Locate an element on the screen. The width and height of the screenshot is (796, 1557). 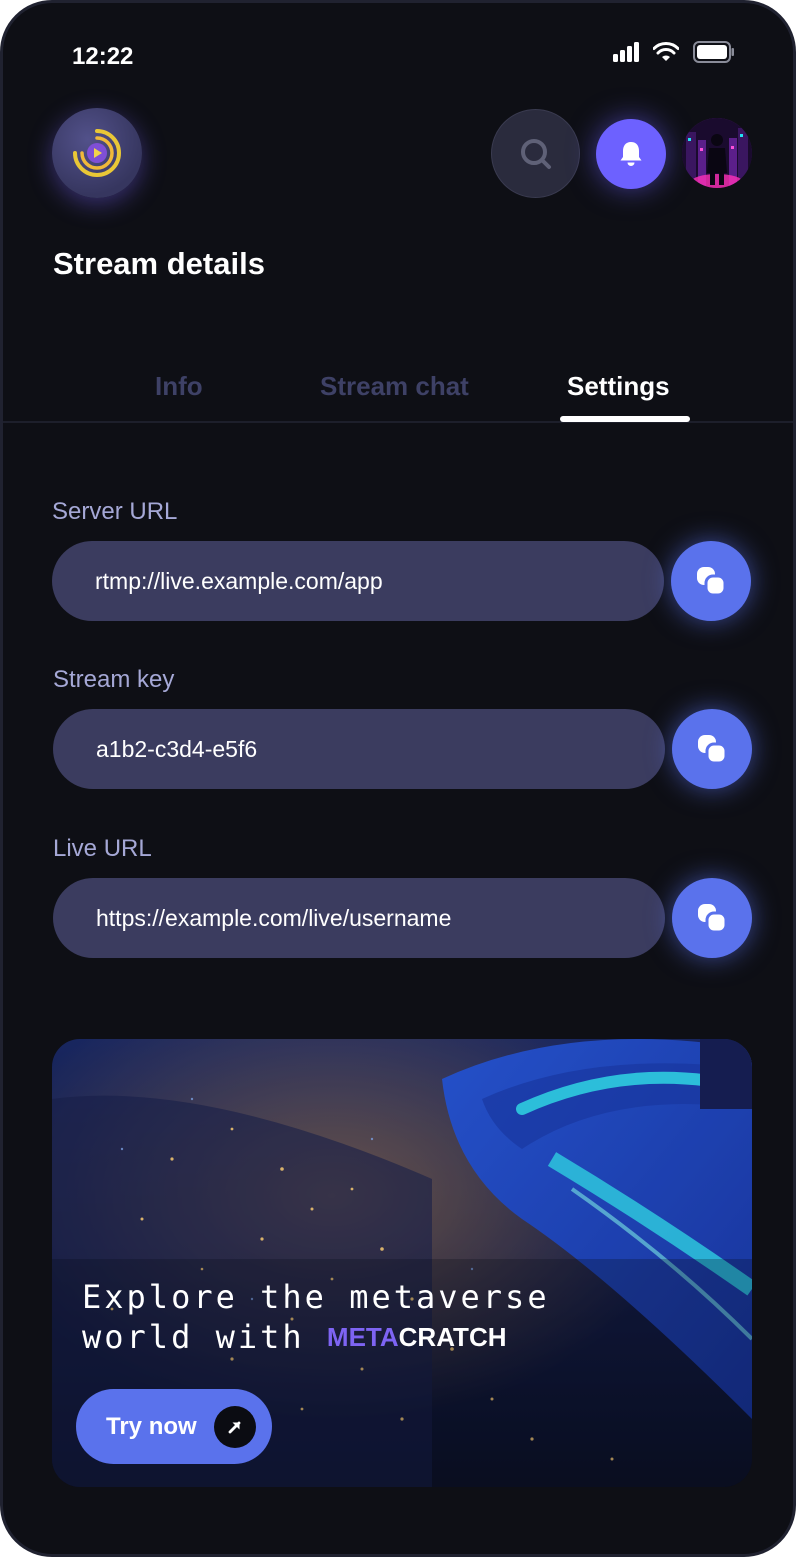
copy-stream-key-button is located at coordinates (712, 749).